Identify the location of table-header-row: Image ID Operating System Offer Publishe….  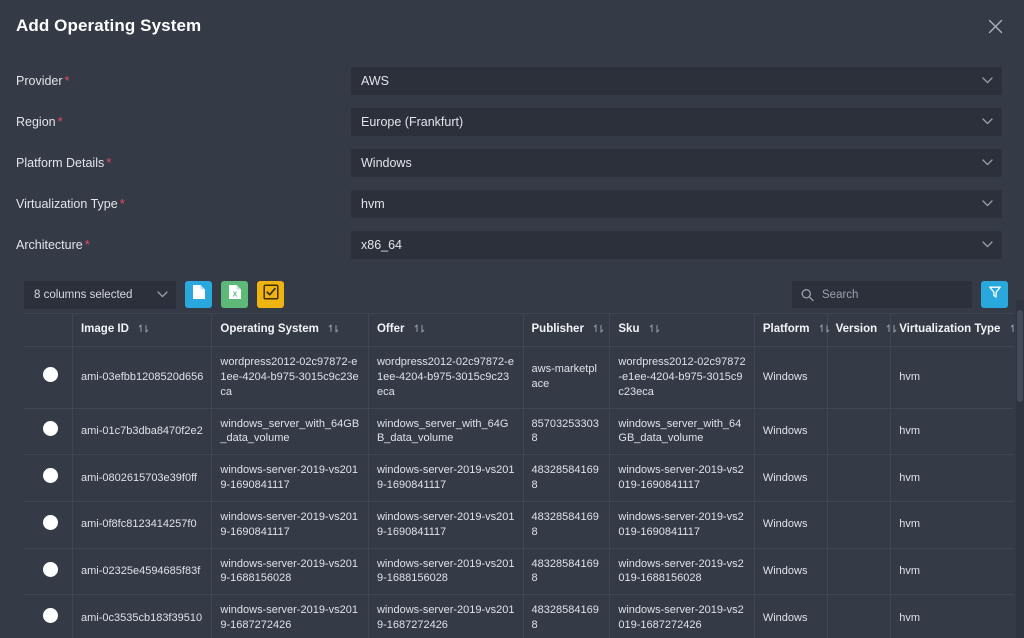
(519, 330).